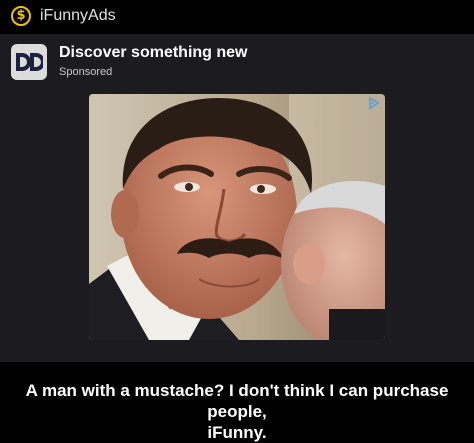  I want to click on ad-title: Discover something new, so click(153, 53).